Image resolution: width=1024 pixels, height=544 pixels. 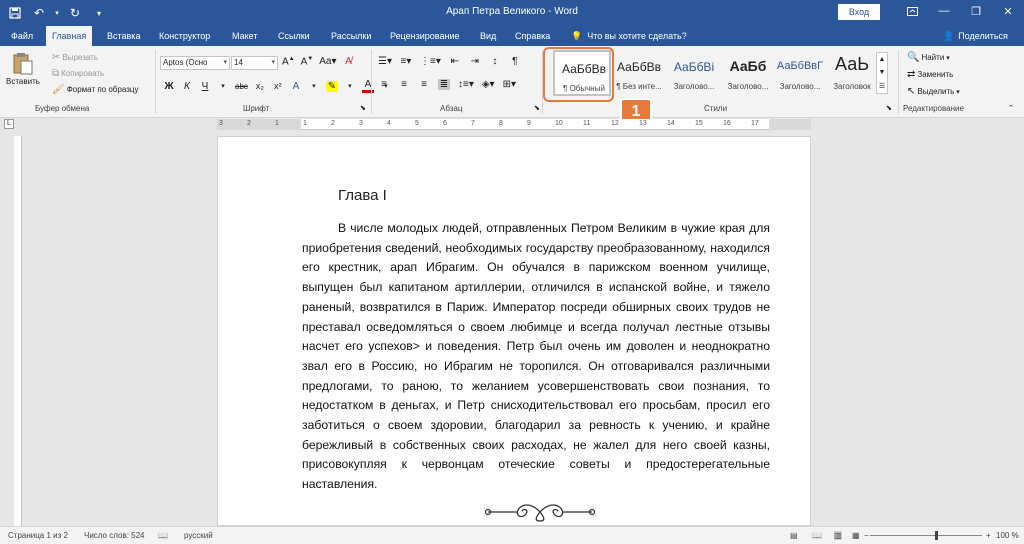 I want to click on decrease-indent-icon: ⇤, so click(x=455, y=61).